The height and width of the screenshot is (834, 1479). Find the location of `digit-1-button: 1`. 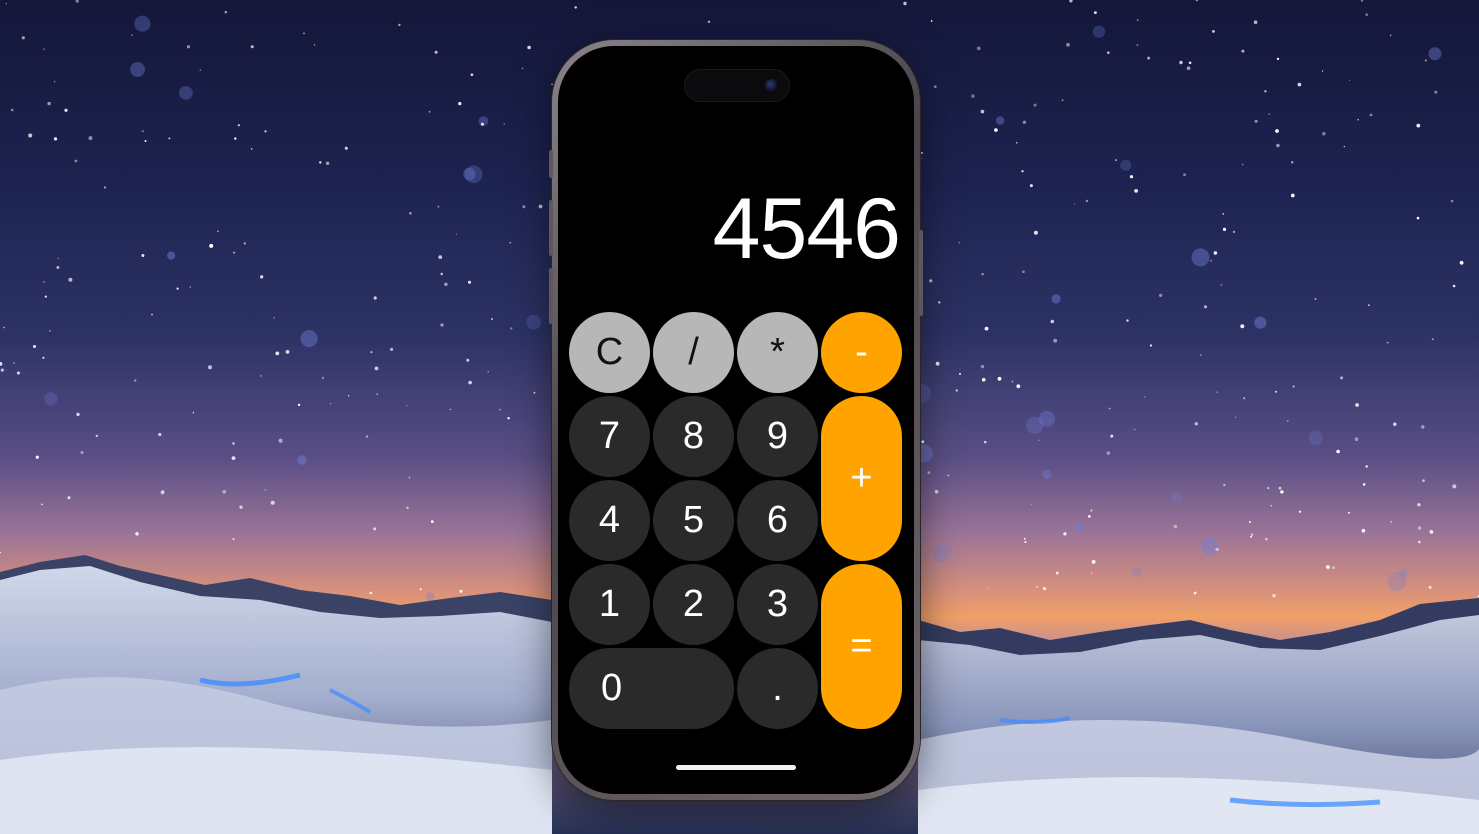

digit-1-button: 1 is located at coordinates (609, 604).